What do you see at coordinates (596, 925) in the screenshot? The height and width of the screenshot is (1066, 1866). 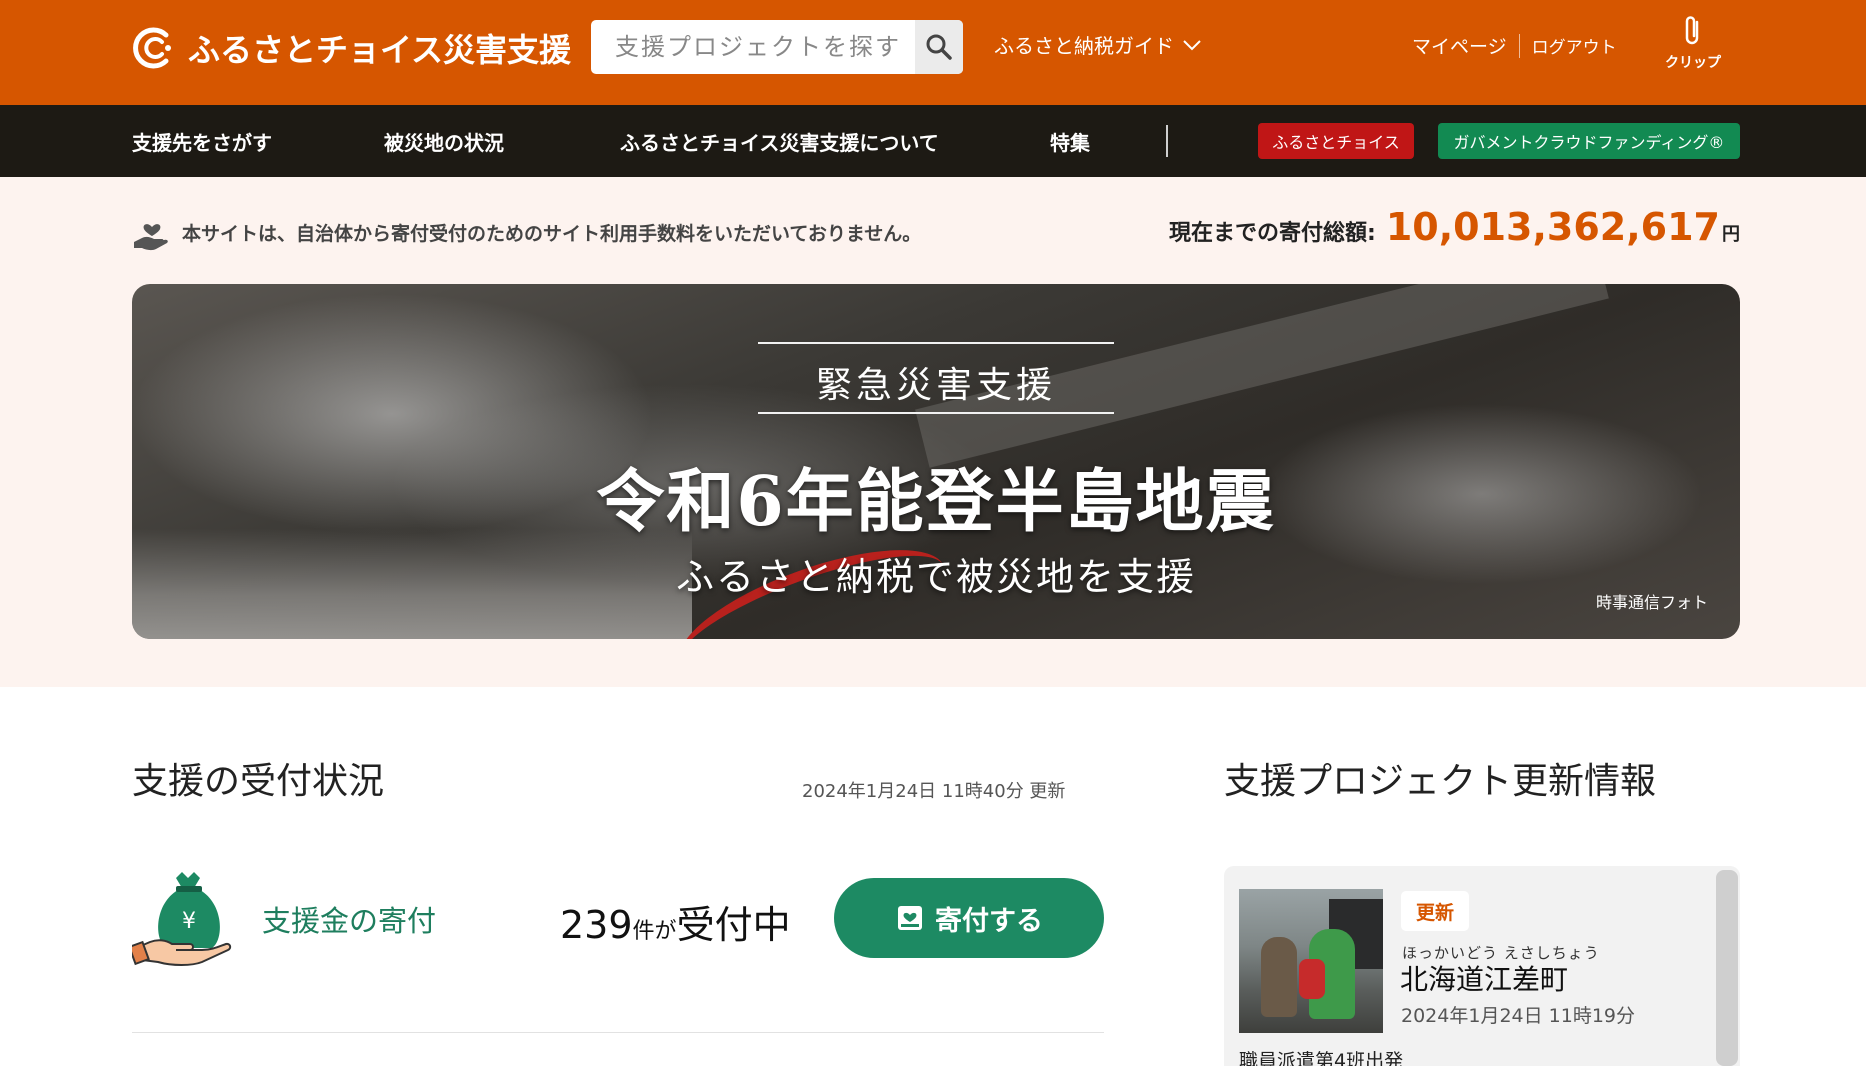 I see `count-number: 239` at bounding box center [596, 925].